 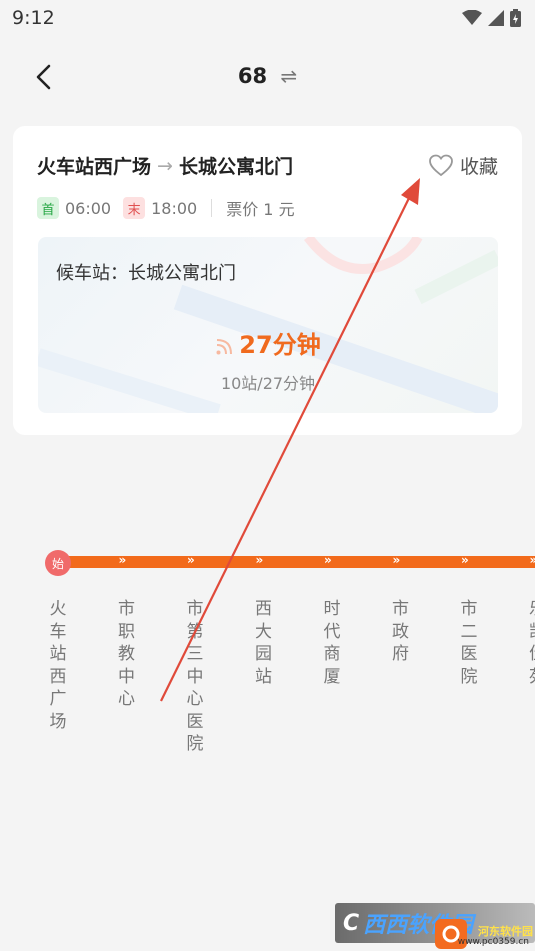 What do you see at coordinates (127, 654) in the screenshot?
I see `station-item: 市职教中心` at bounding box center [127, 654].